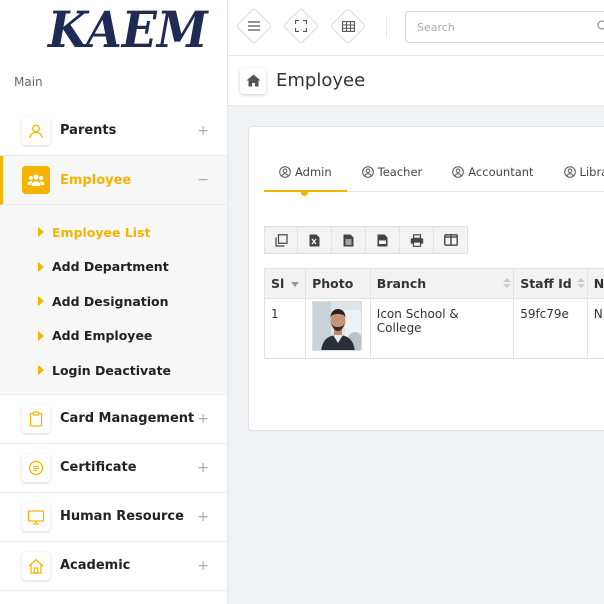  I want to click on pdf-icon, so click(382, 240).